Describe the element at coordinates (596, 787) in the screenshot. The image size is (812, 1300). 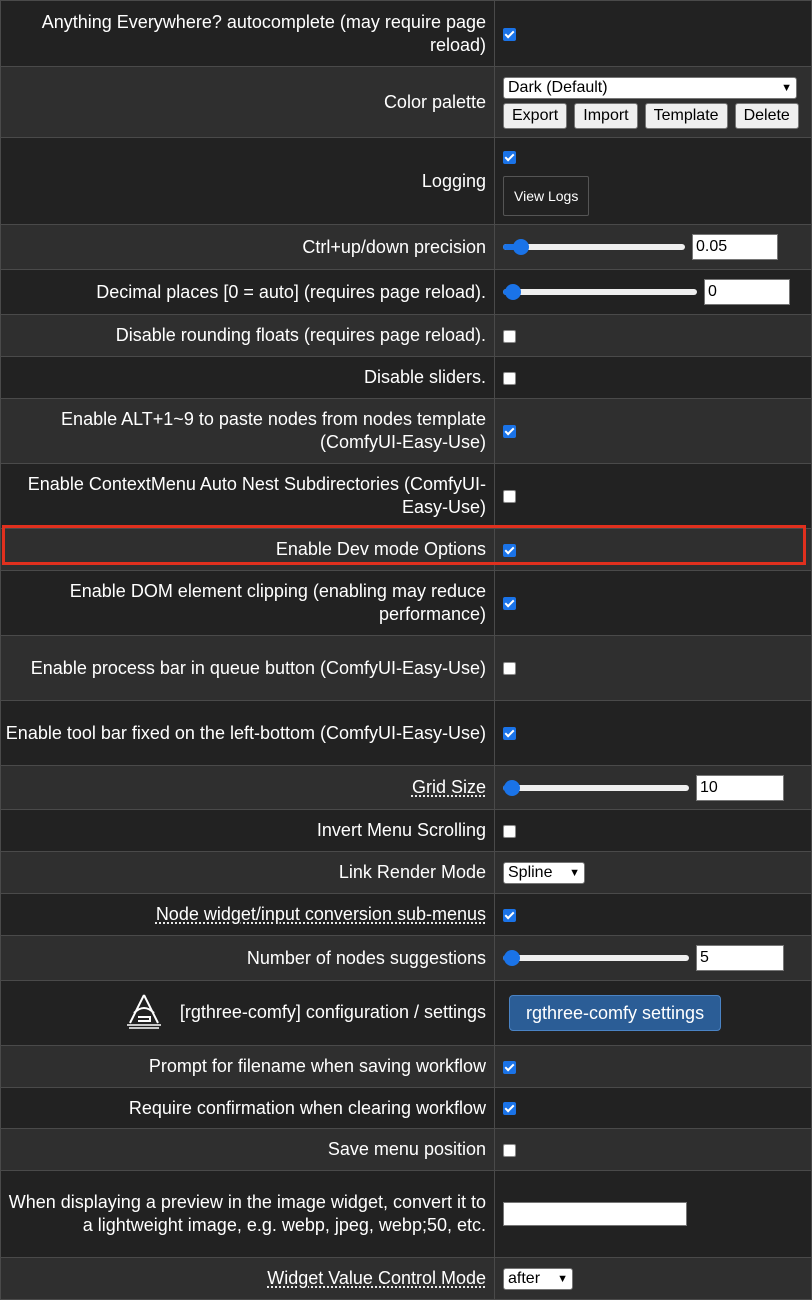
I see `grid-size-slider` at that location.